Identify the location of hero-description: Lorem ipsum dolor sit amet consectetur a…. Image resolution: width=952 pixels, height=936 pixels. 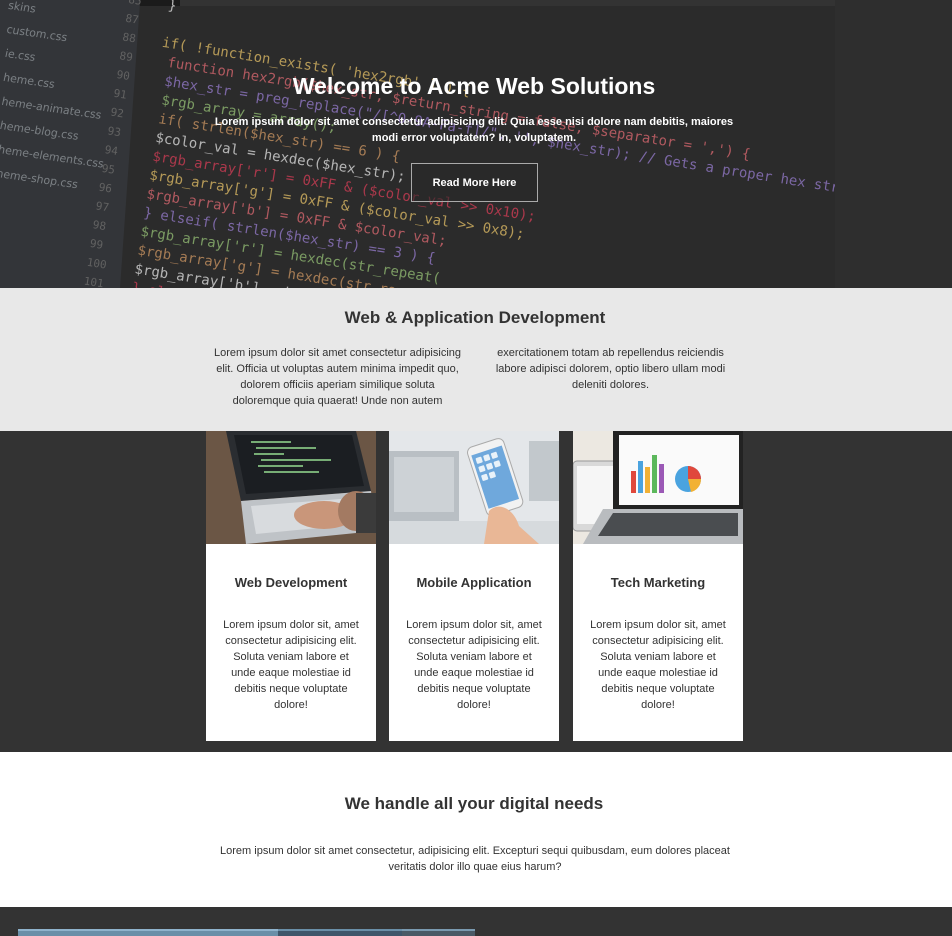
(474, 130).